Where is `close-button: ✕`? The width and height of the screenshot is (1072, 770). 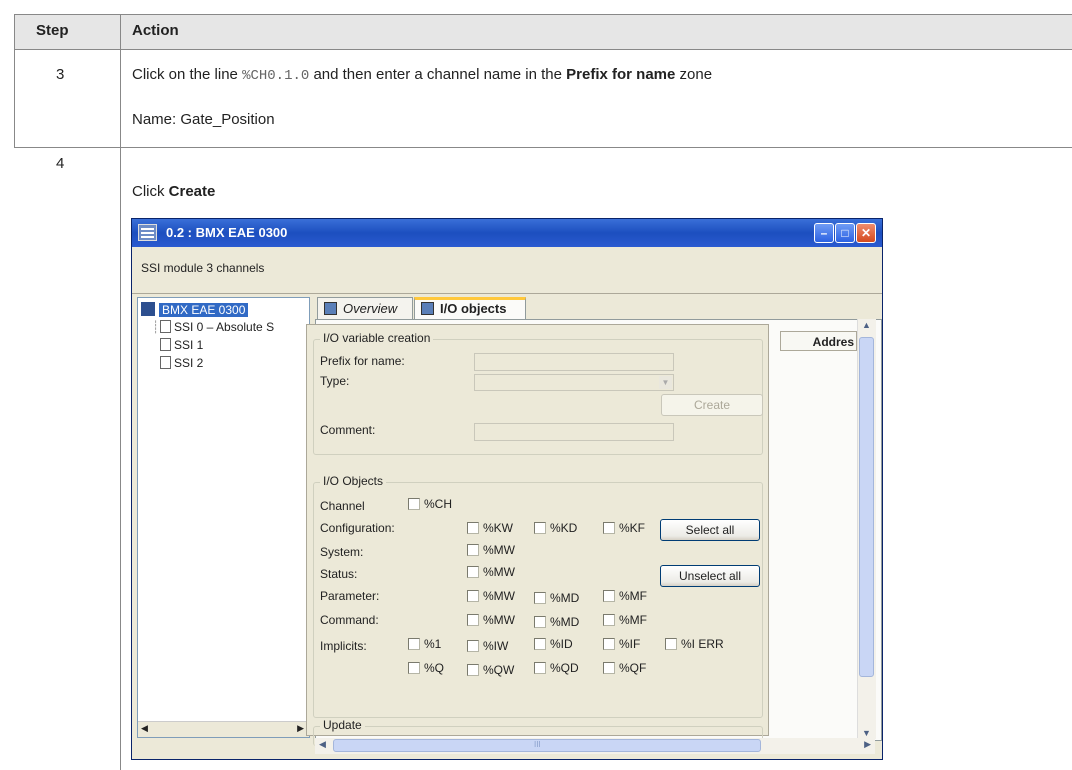
close-button: ✕ is located at coordinates (866, 233).